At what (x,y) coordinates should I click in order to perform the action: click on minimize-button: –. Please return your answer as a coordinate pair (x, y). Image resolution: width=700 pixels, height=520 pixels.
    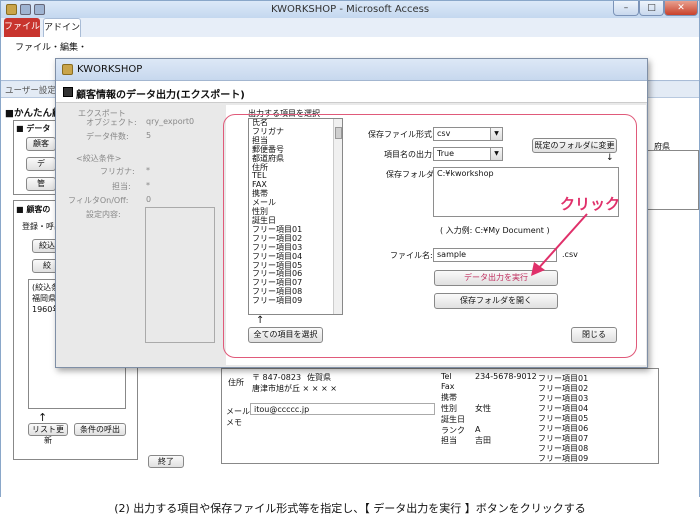
    Looking at the image, I should click on (626, 8).